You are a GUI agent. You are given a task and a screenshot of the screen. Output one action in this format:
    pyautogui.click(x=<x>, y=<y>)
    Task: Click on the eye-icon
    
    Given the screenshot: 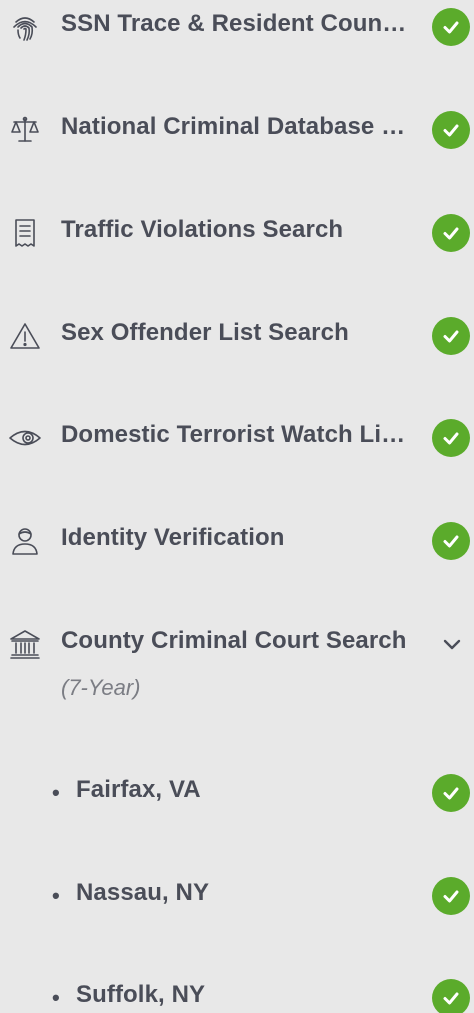 What is the action you would take?
    pyautogui.click(x=25, y=438)
    